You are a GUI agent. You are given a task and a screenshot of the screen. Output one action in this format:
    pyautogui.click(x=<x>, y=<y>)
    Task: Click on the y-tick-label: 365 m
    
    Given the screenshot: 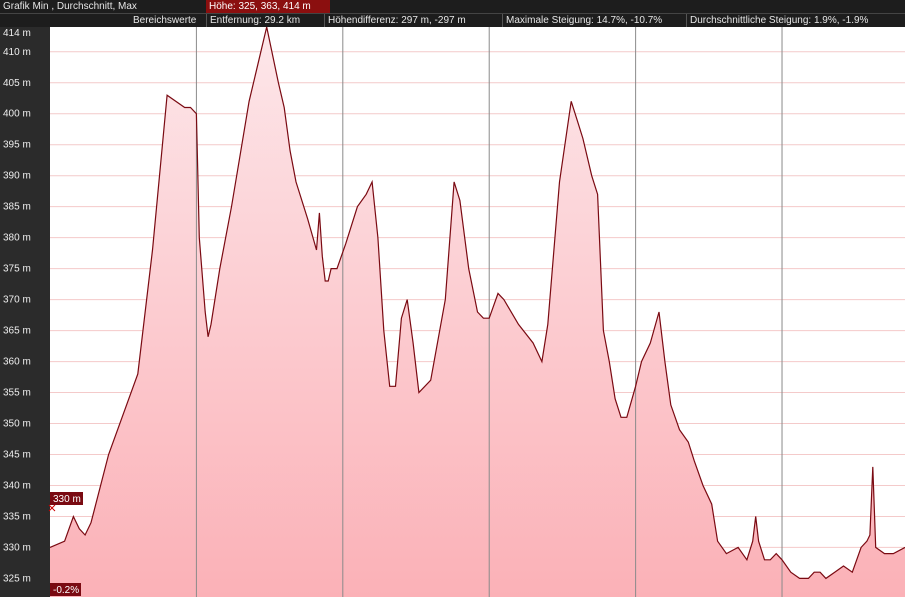 What is the action you would take?
    pyautogui.click(x=17, y=331)
    